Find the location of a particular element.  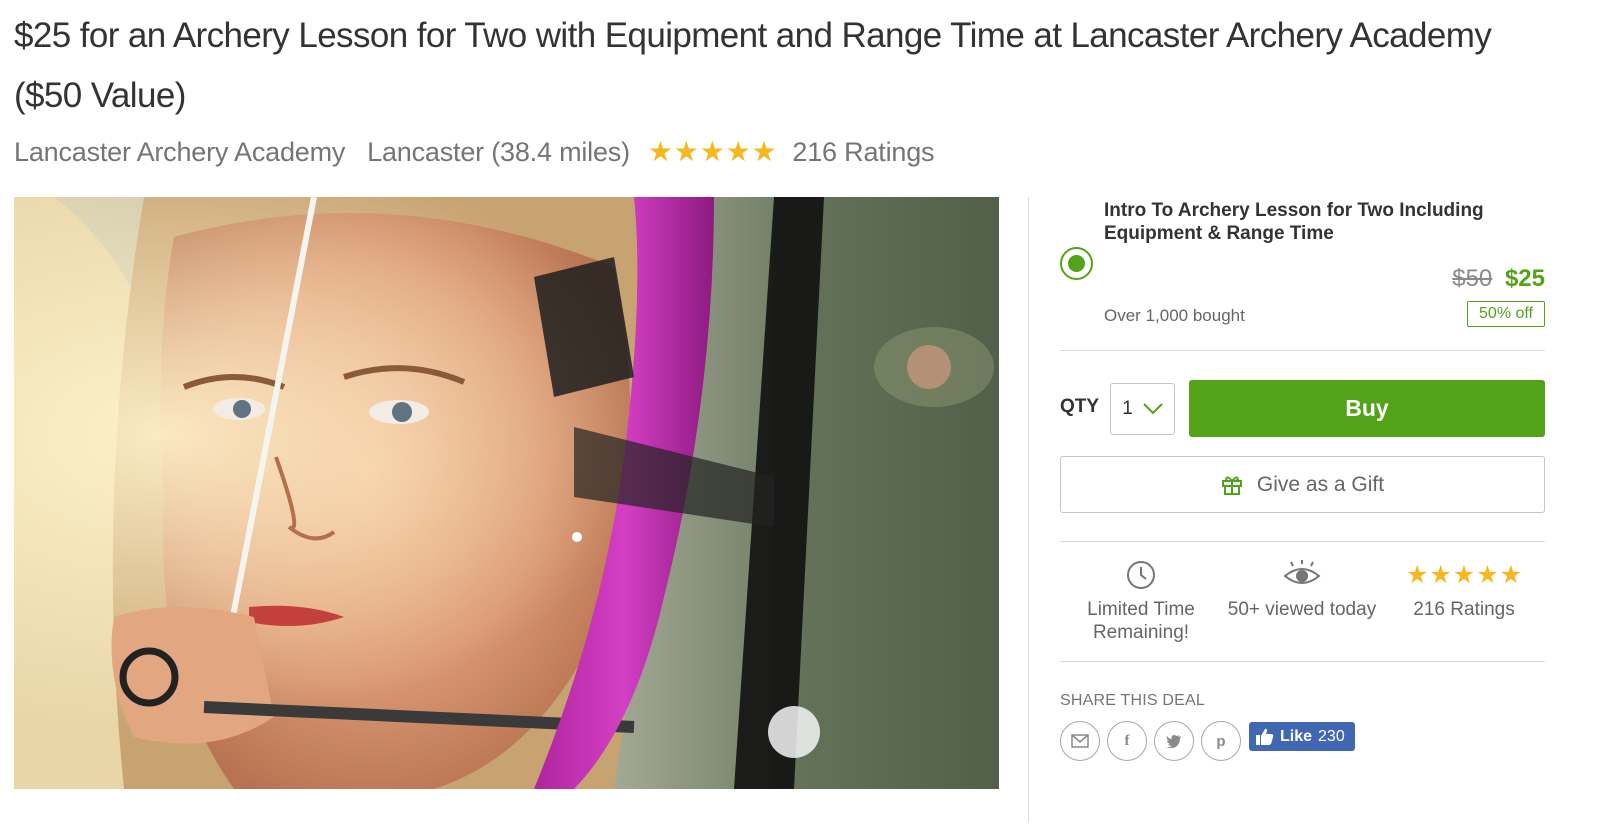

facebook-icon: f is located at coordinates (1127, 740).